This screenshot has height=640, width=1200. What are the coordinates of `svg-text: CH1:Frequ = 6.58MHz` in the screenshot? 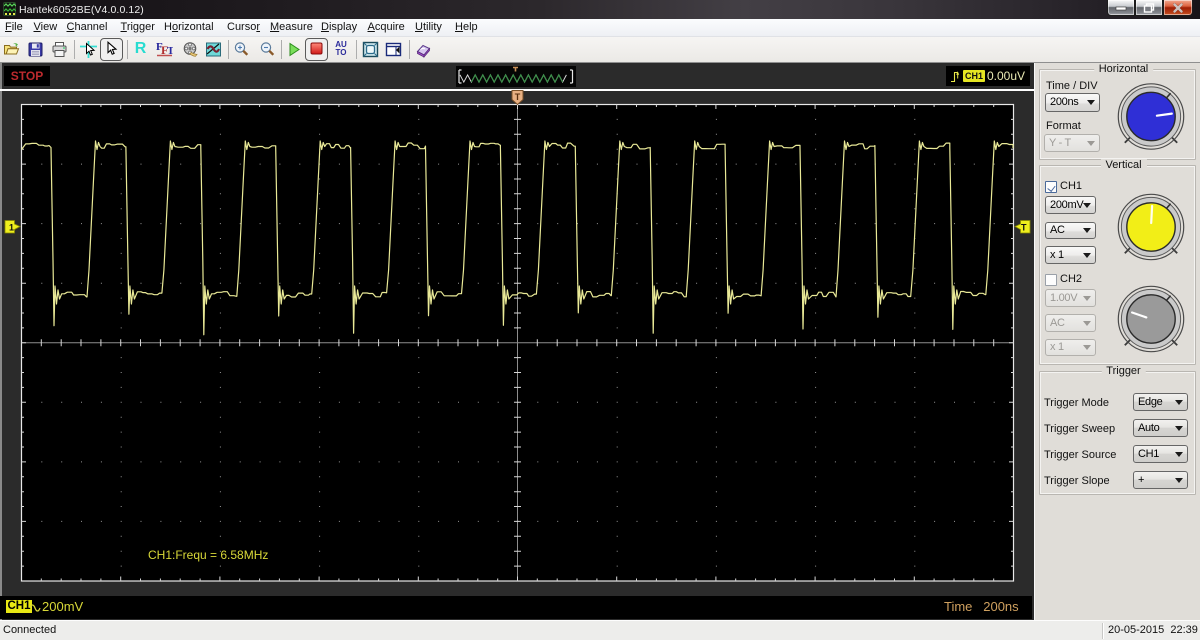 It's located at (208, 555).